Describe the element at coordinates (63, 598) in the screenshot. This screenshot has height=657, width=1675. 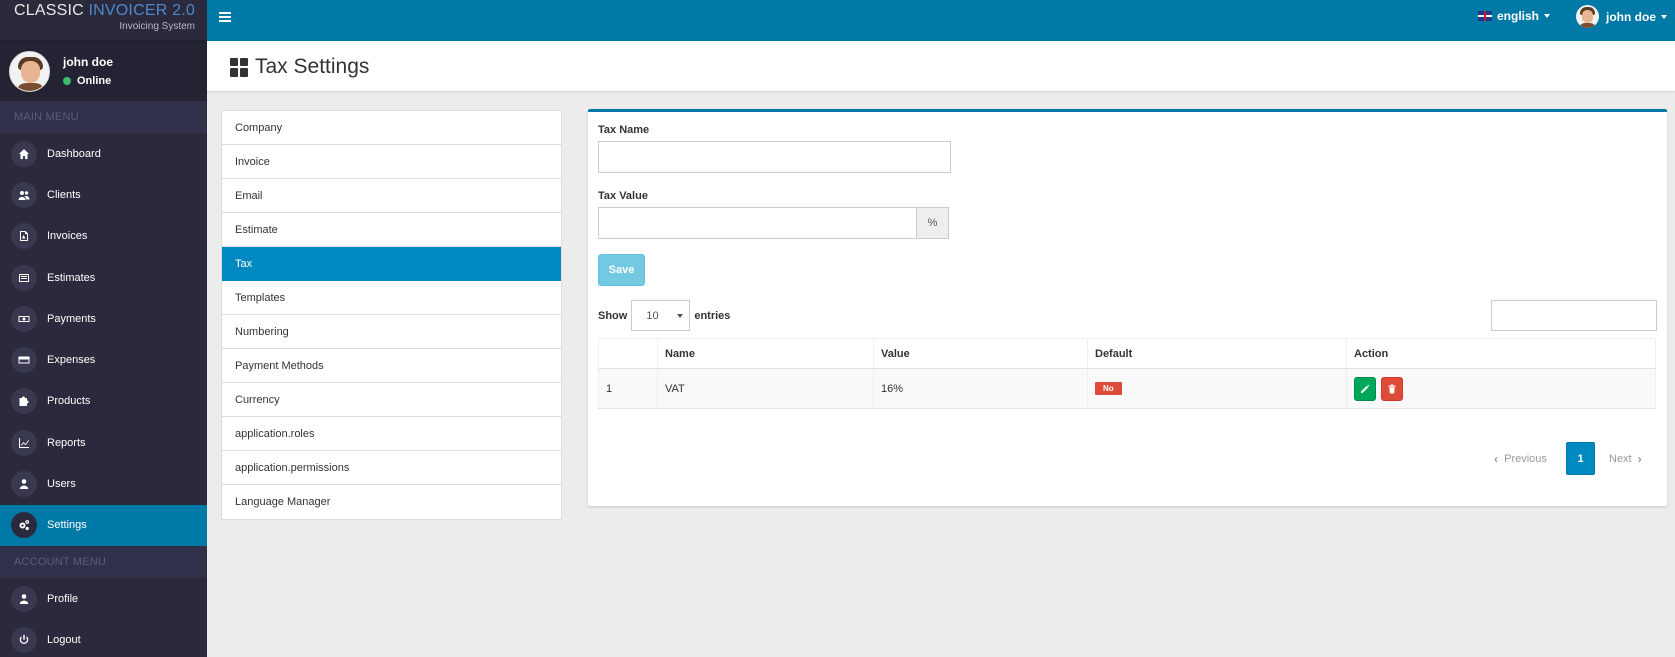
I see `sidebar-item-label: Profile` at that location.